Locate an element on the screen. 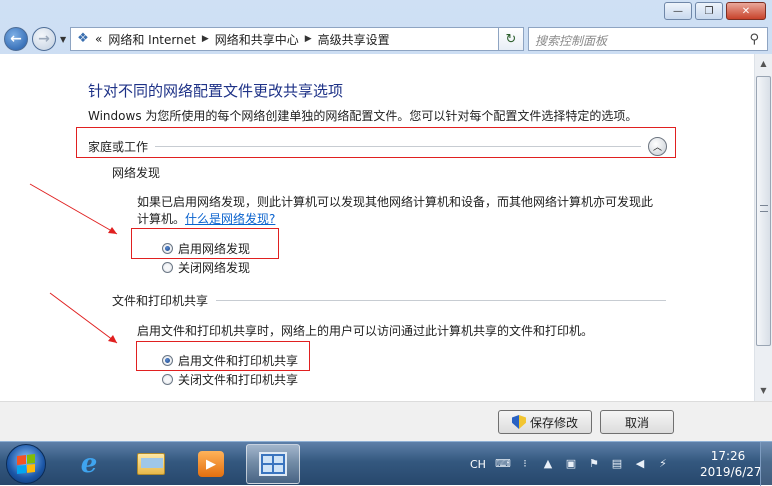 The image size is (772, 486). chevron-up-icon: ︿ is located at coordinates (657, 148).